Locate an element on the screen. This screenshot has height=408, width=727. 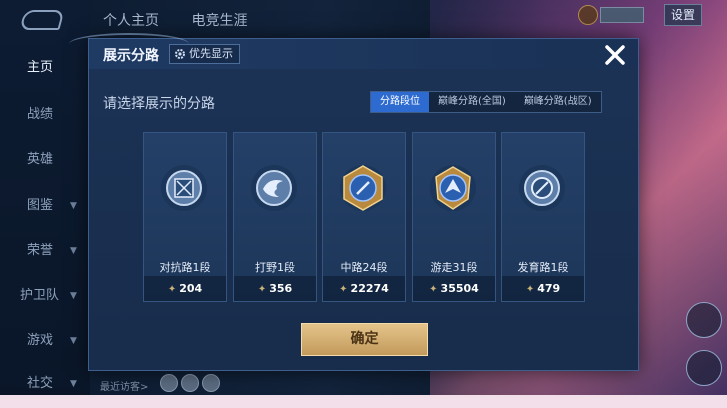
nav-item-honor: 荣誉 ▼ is located at coordinates (45, 251).